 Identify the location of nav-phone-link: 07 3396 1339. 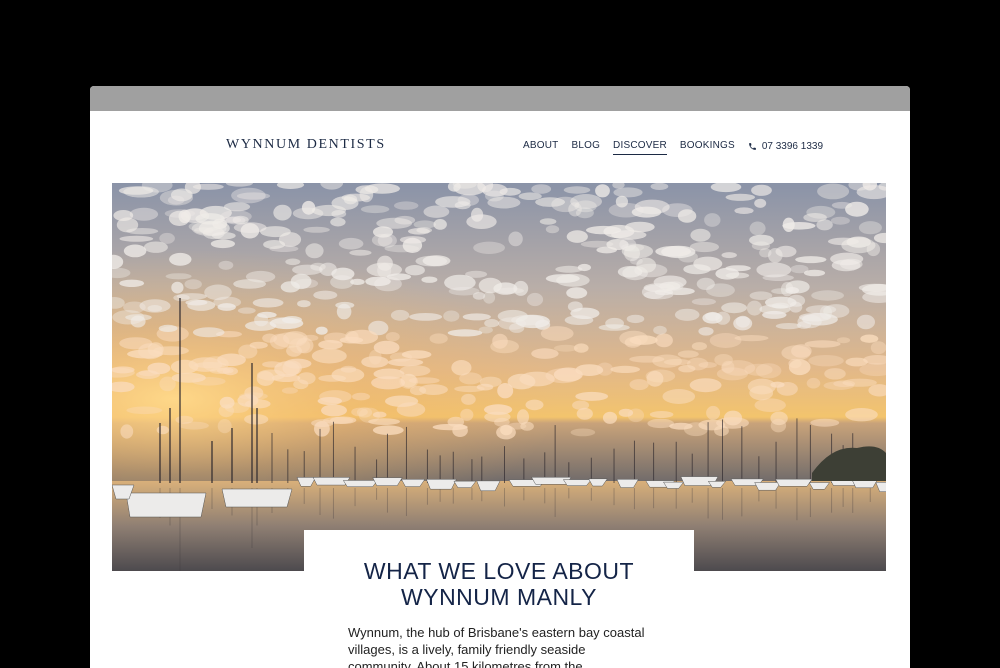
(785, 148).